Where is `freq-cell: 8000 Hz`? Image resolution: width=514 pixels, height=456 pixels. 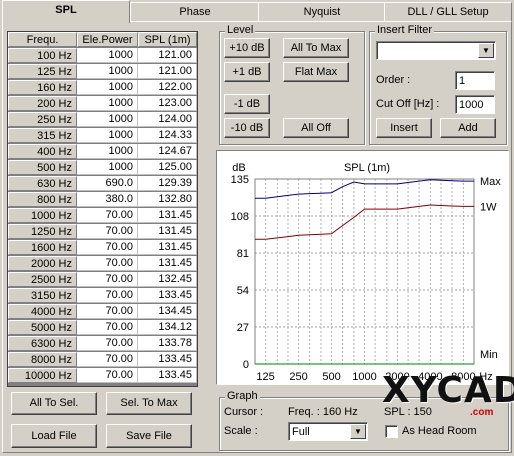
freq-cell: 8000 Hz is located at coordinates (42, 359).